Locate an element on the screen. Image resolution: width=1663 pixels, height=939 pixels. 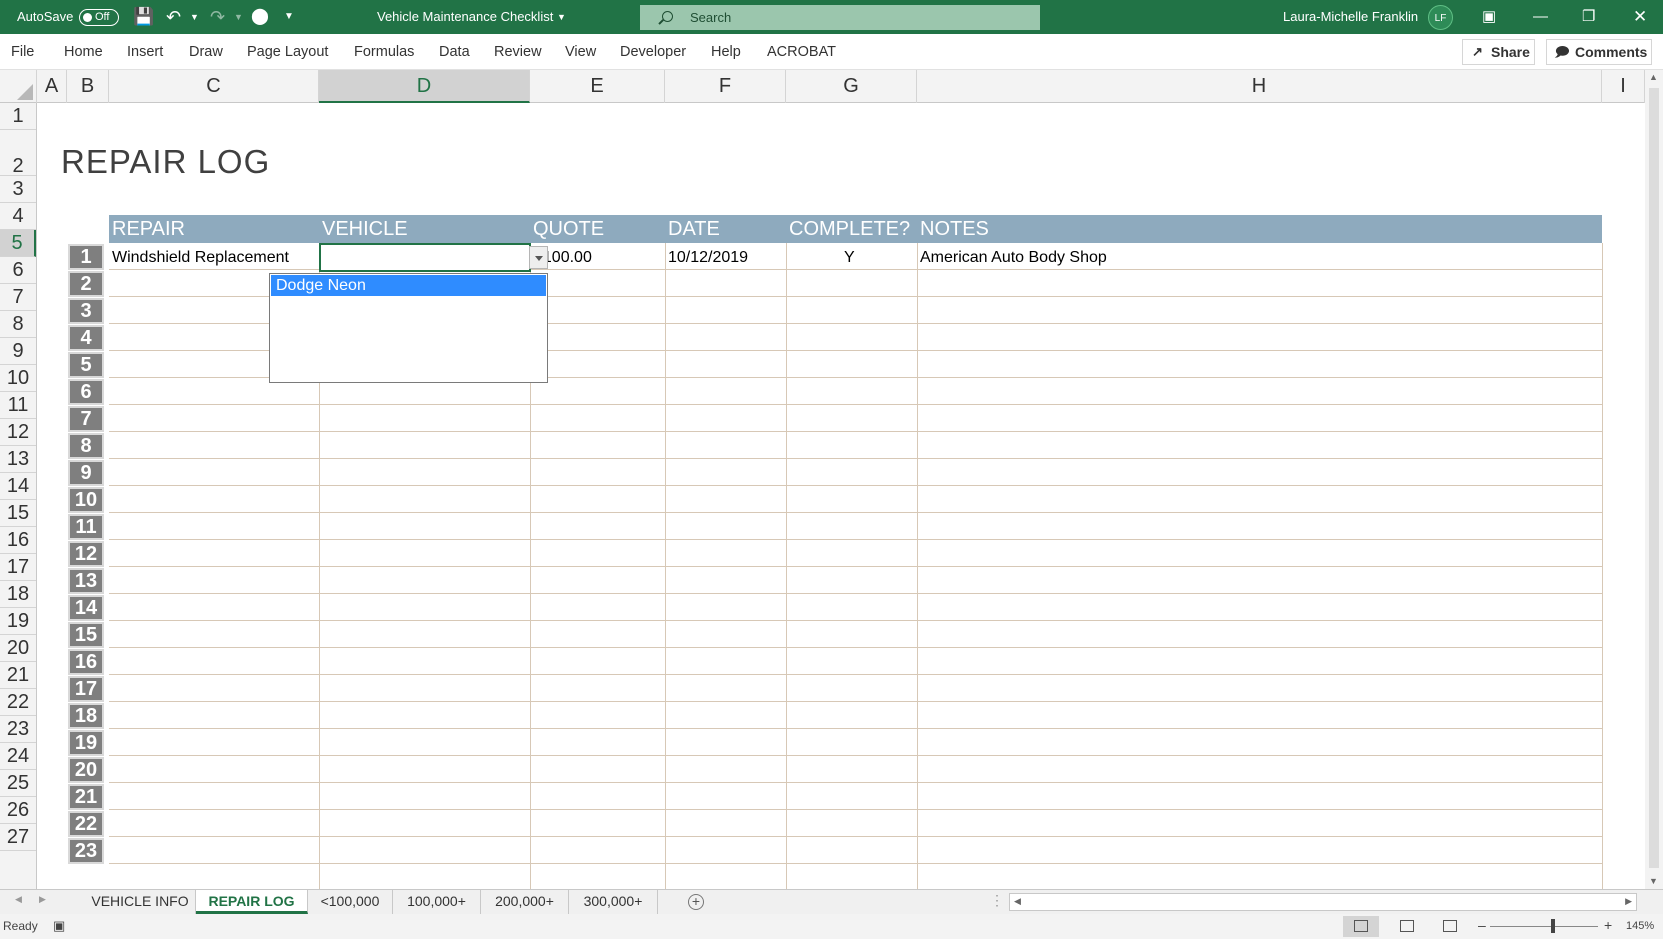
menu-page-layout: Page Layout is located at coordinates (287, 52).